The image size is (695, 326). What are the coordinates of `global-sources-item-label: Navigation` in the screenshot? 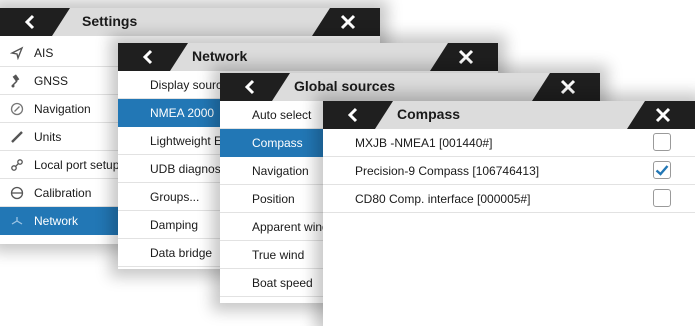 It's located at (280, 170).